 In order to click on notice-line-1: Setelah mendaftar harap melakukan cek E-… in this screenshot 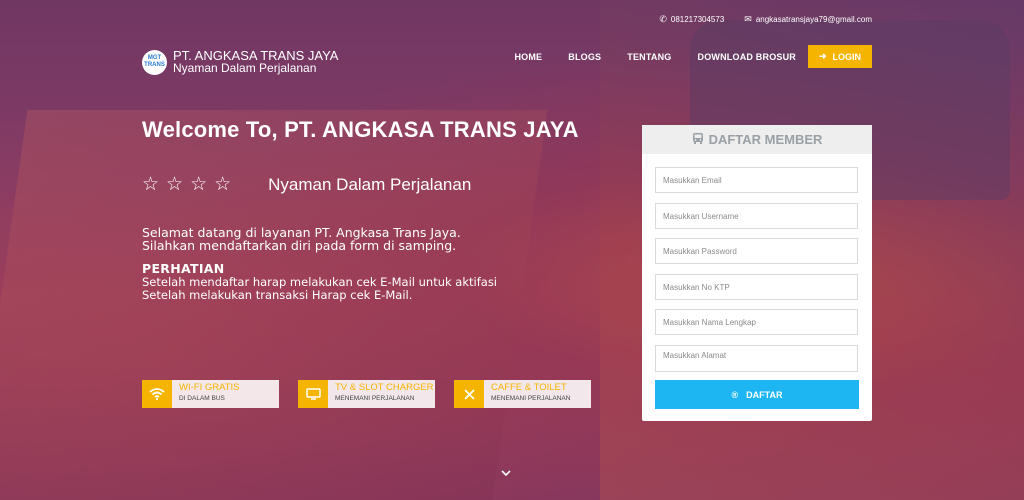, I will do `click(320, 282)`.